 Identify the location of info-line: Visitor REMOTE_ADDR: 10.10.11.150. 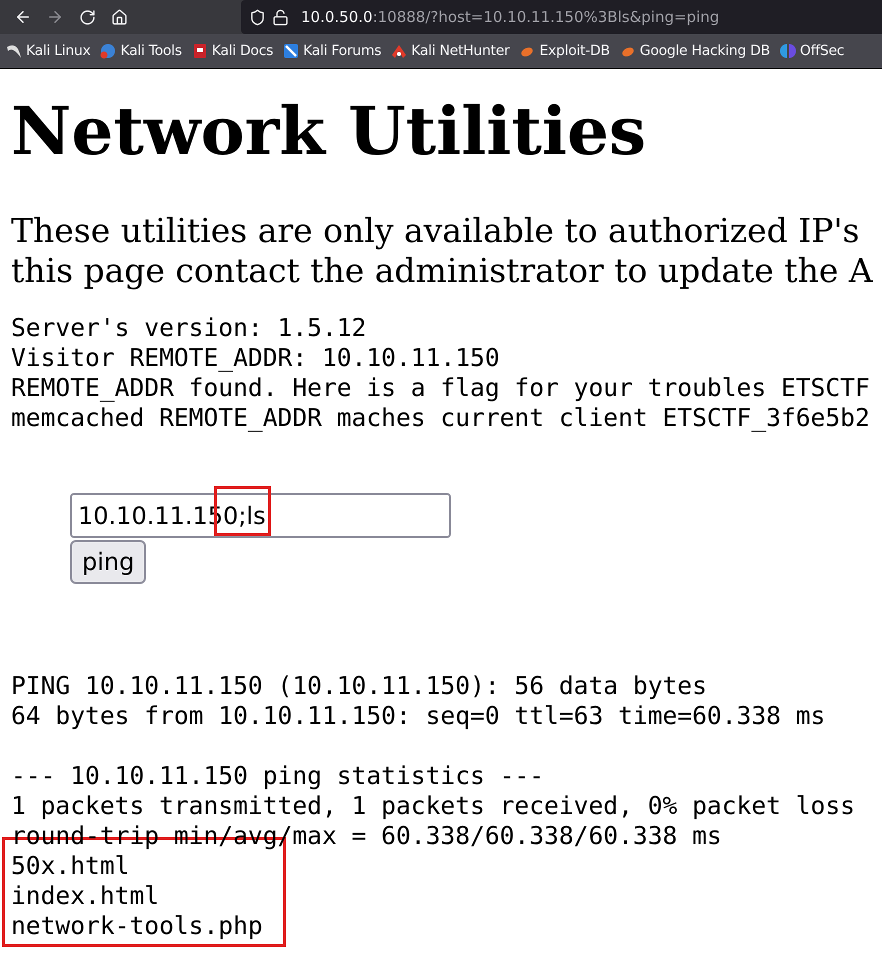
(256, 358).